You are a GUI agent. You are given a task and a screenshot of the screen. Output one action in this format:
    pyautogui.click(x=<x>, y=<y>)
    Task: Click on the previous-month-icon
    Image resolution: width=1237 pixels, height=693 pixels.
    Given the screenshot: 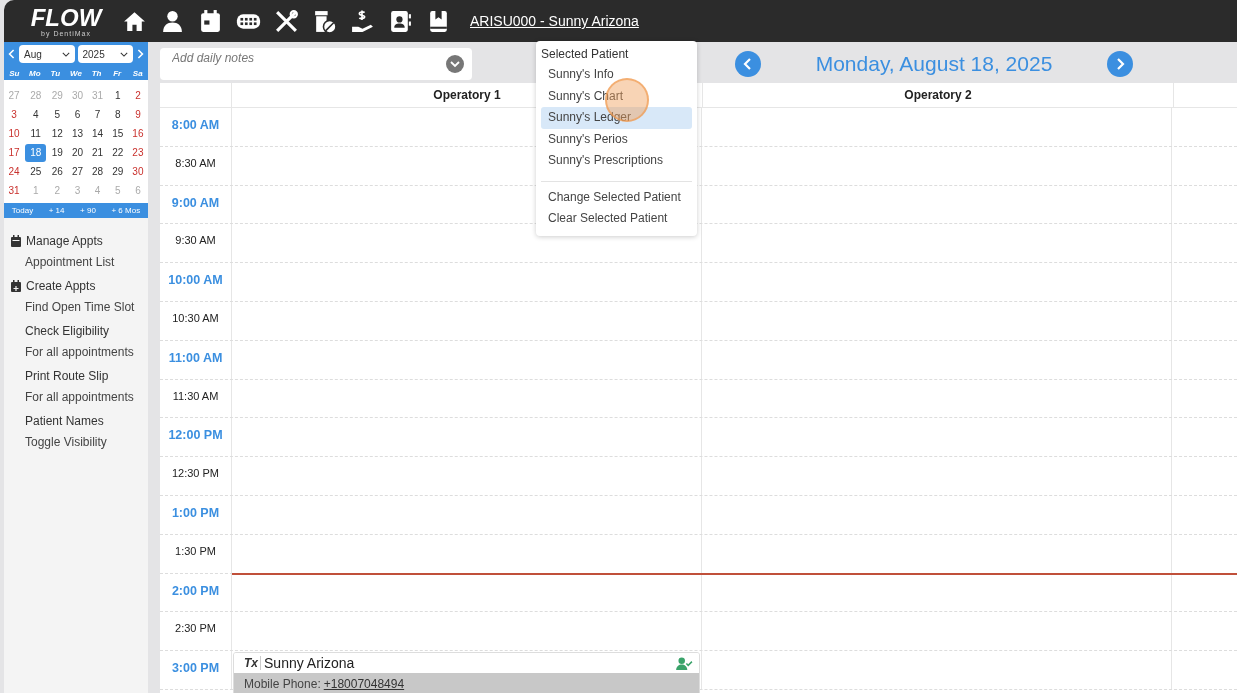 What is the action you would take?
    pyautogui.click(x=12, y=54)
    